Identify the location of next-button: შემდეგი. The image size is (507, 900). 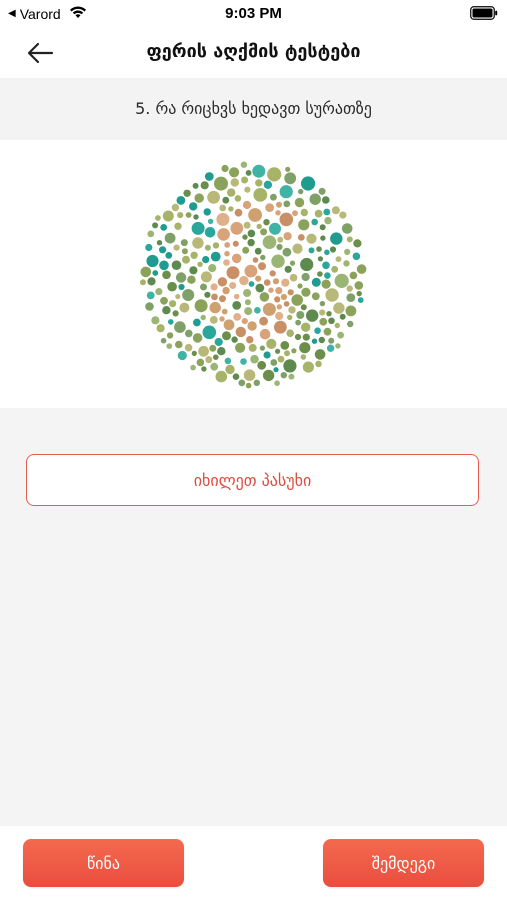
(403, 863).